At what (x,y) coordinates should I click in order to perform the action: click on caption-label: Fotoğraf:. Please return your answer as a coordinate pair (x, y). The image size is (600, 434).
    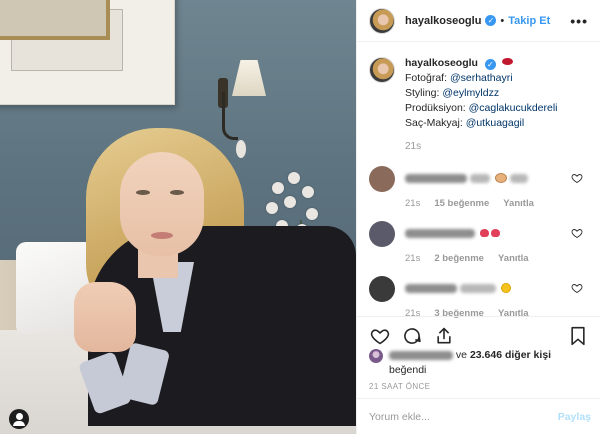
    Looking at the image, I should click on (427, 78).